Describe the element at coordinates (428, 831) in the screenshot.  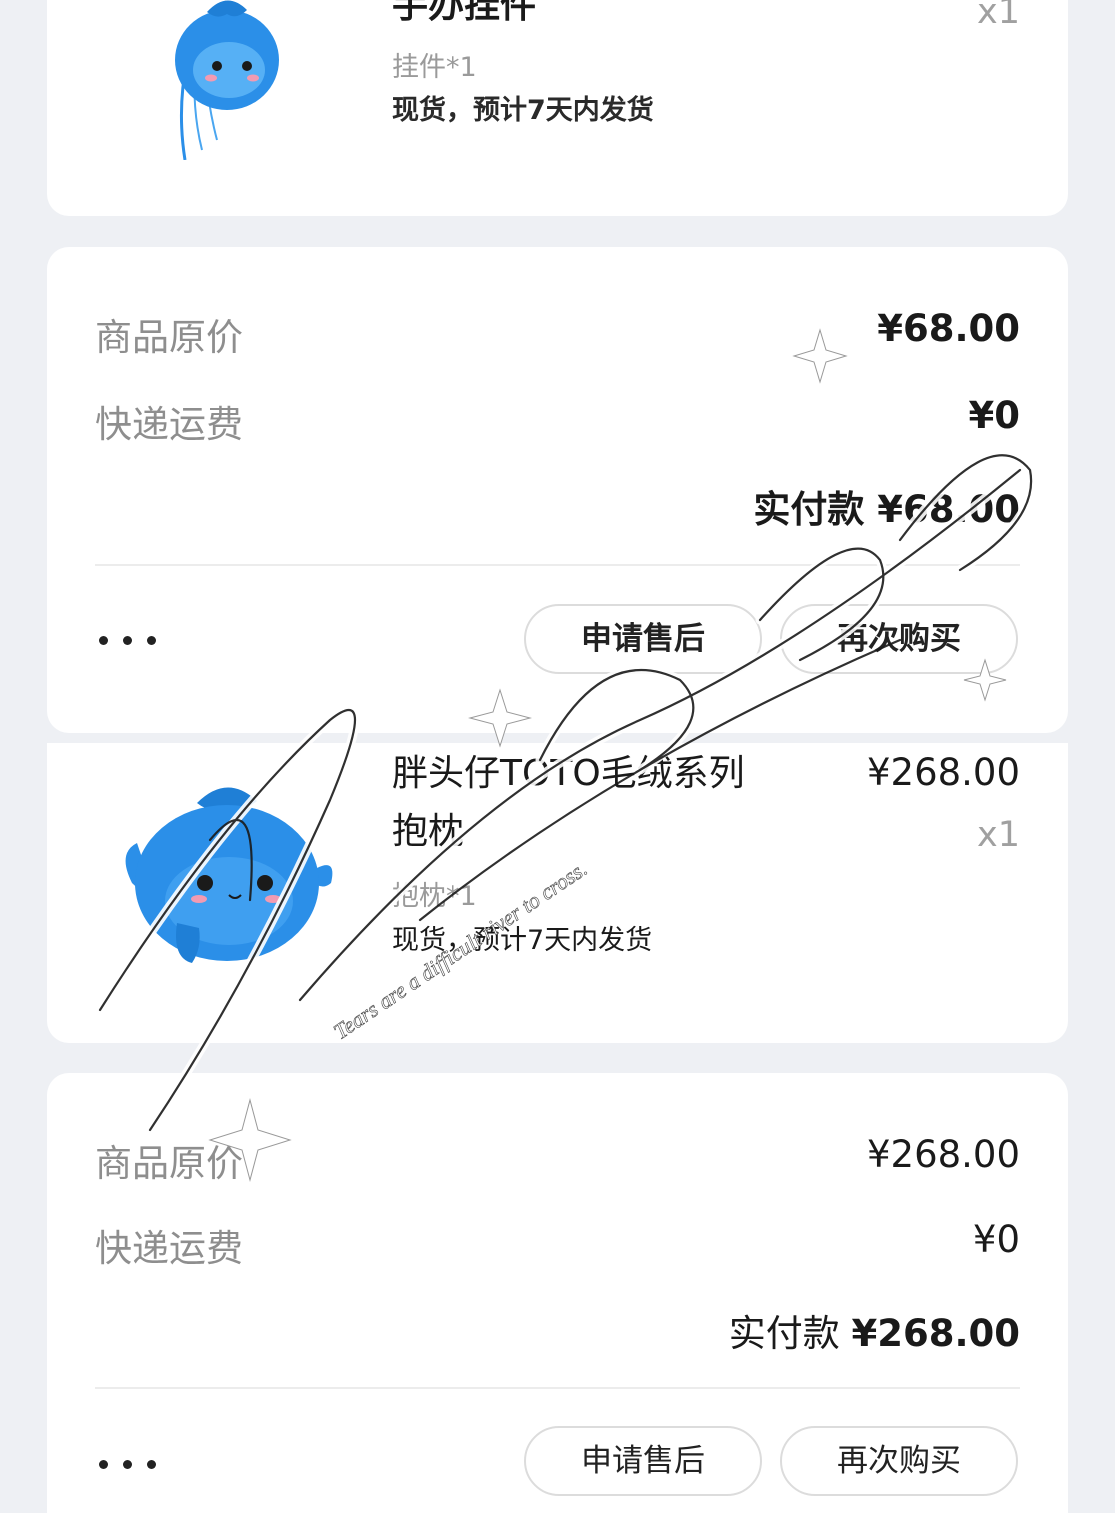
I see `product-name-line2: 抱枕` at that location.